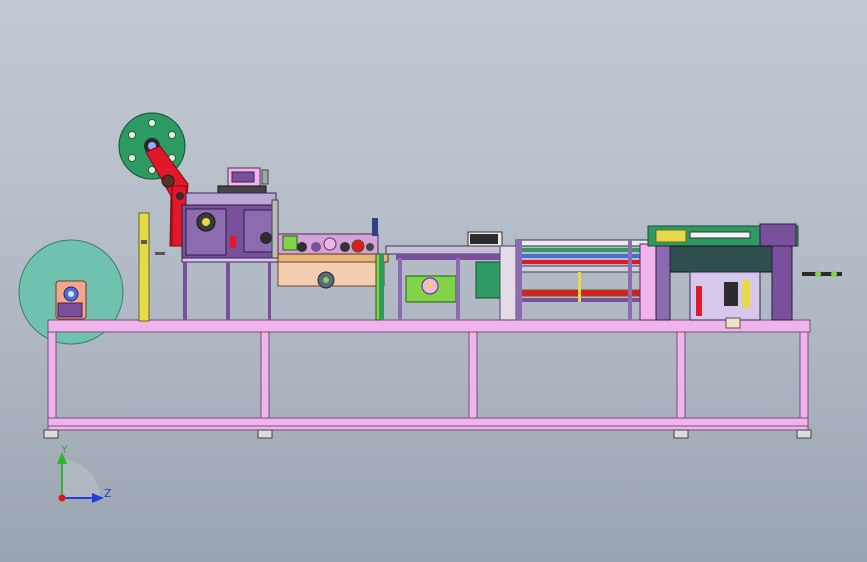 This screenshot has width=867, height=562. What do you see at coordinates (333, 269) in the screenshot?
I see `feed-roller-zone` at bounding box center [333, 269].